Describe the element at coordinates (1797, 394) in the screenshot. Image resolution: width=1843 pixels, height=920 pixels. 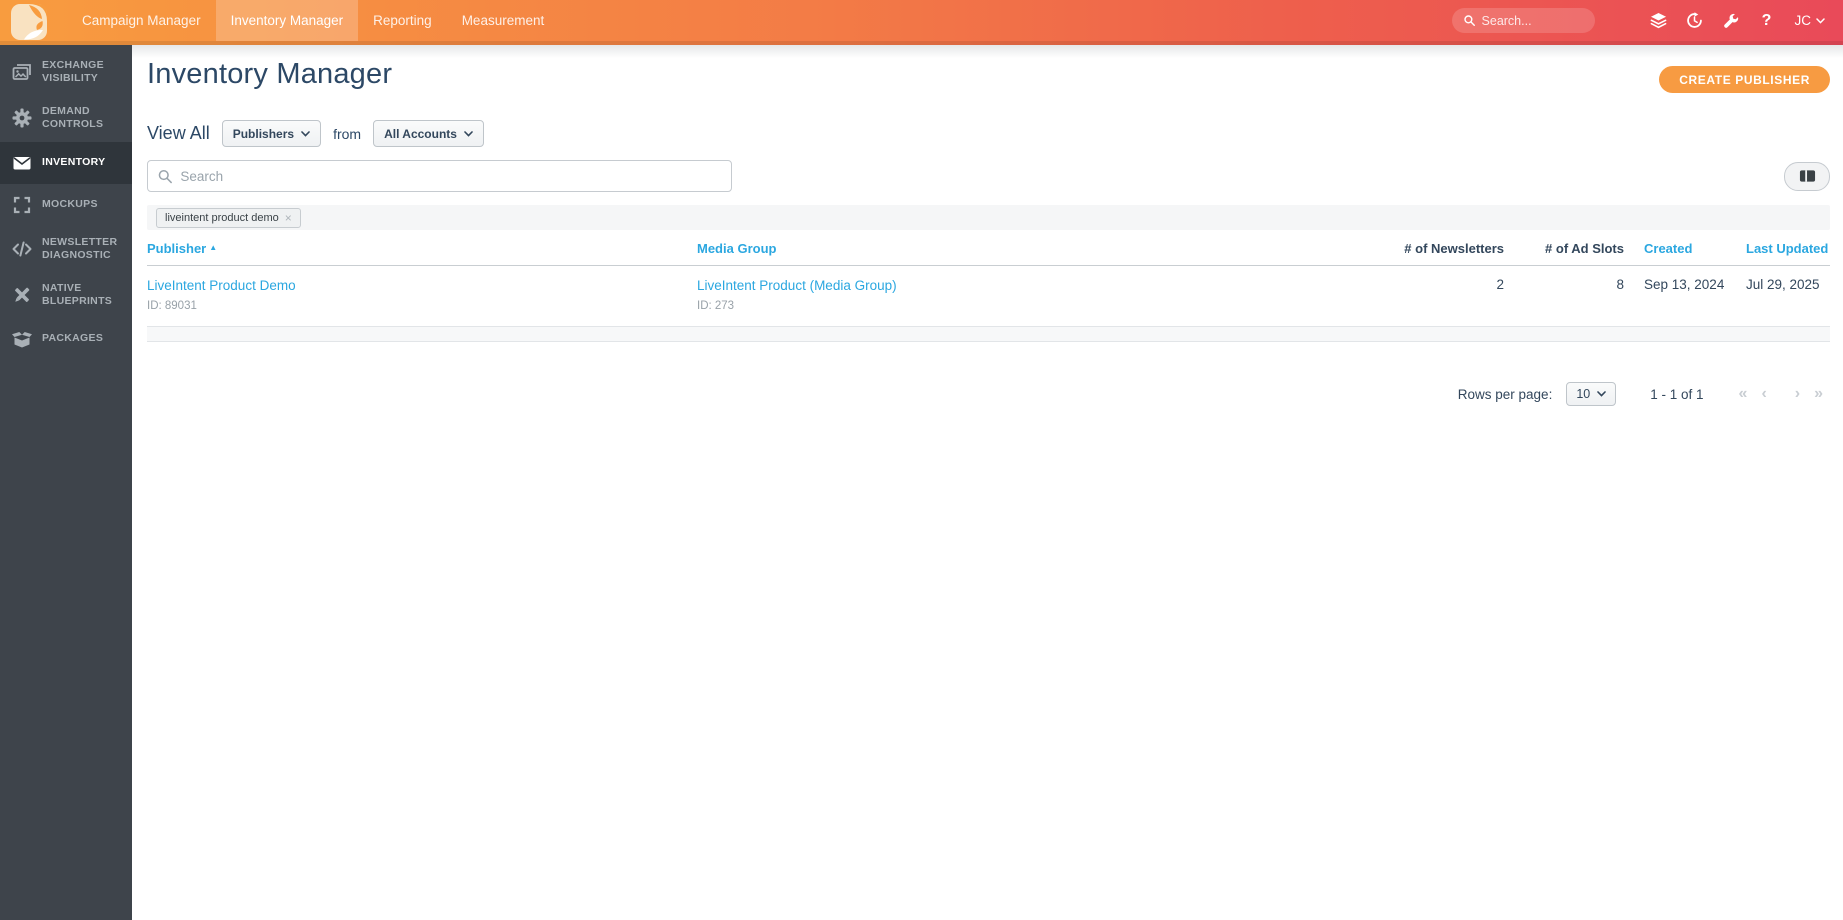
I see `next-page-button: ›` at that location.